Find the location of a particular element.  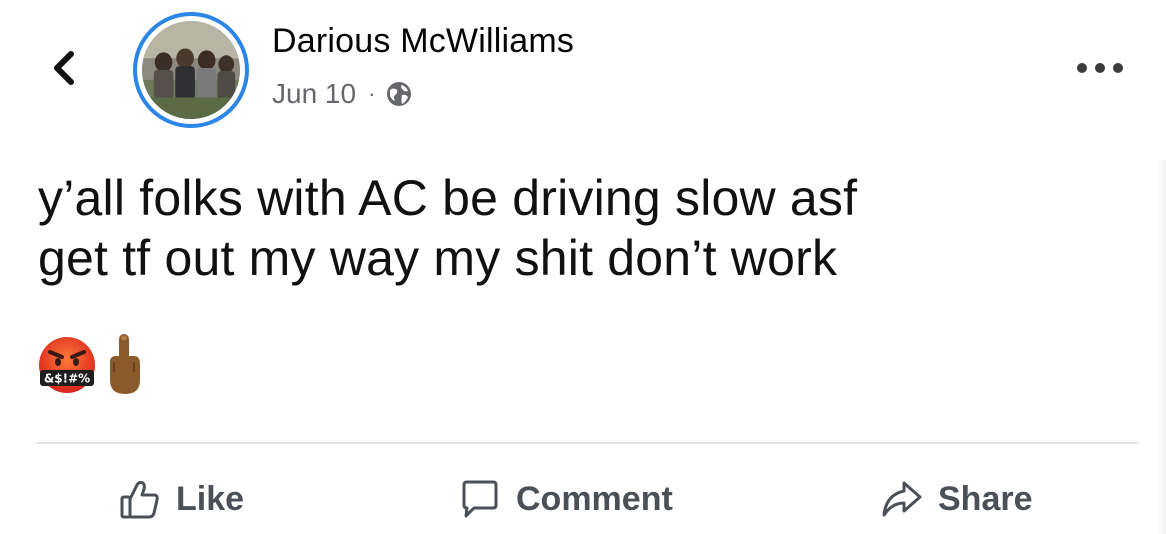

like-label: Like is located at coordinates (210, 498).